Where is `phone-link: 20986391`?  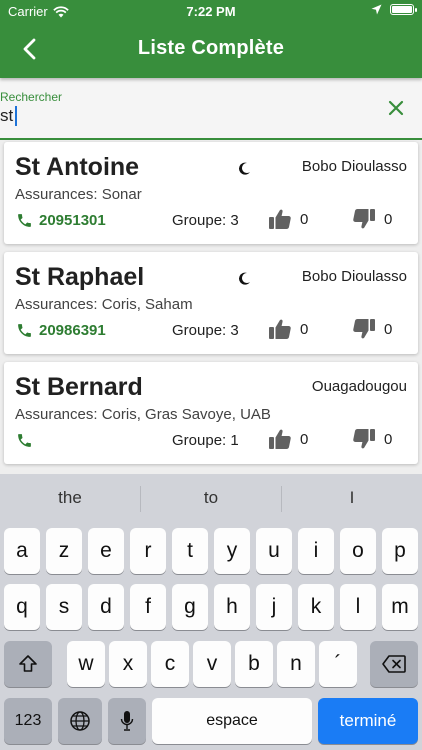
phone-link: 20986391 is located at coordinates (61, 330).